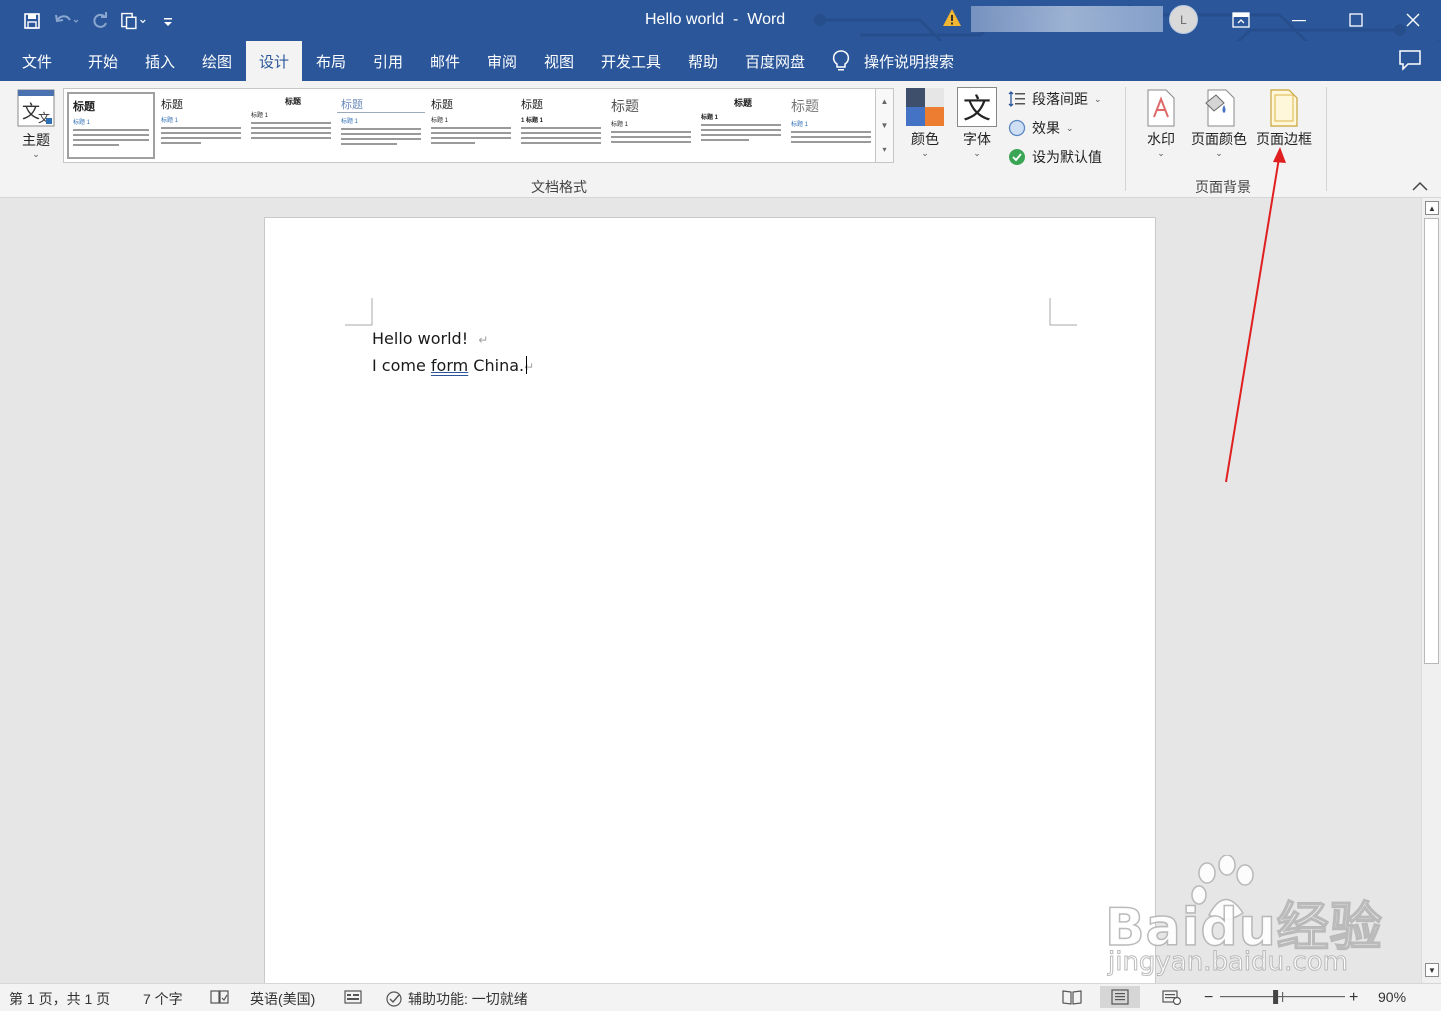 This screenshot has height=1011, width=1441. Describe the element at coordinates (1432, 208) in the screenshot. I see `scroll-up-icon: ▲` at that location.